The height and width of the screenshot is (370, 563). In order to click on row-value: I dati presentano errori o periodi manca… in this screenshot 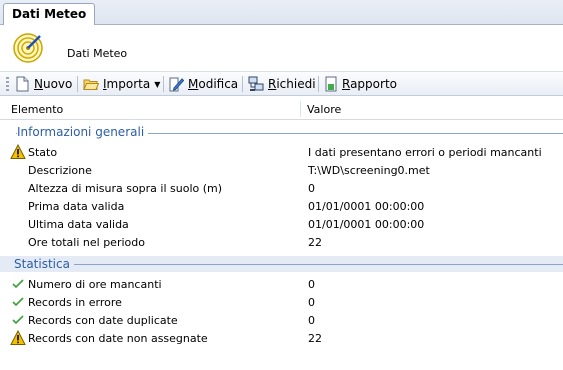, I will do `click(425, 152)`.